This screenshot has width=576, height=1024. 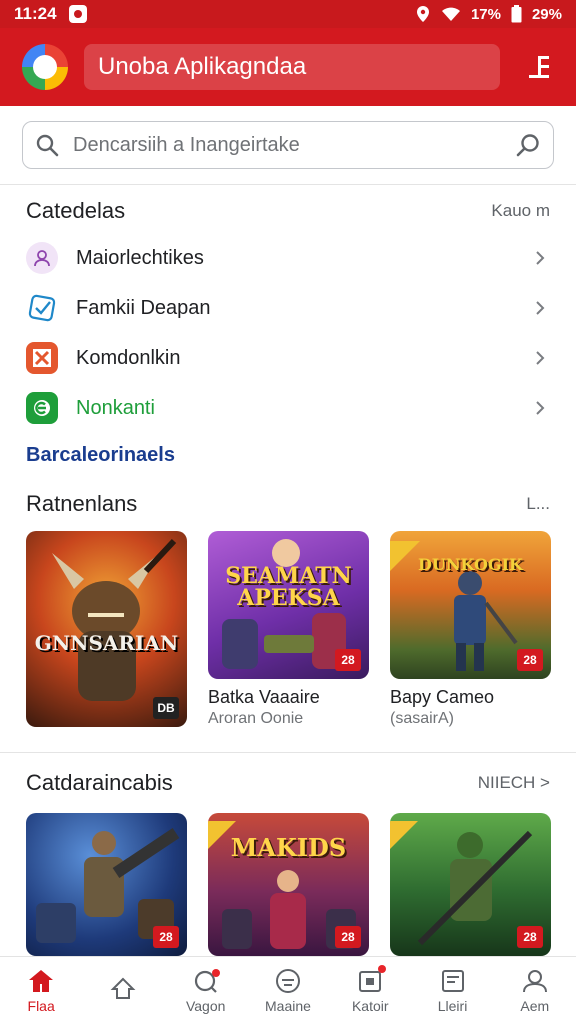 I want to click on nav-account: Aem, so click(x=535, y=990).